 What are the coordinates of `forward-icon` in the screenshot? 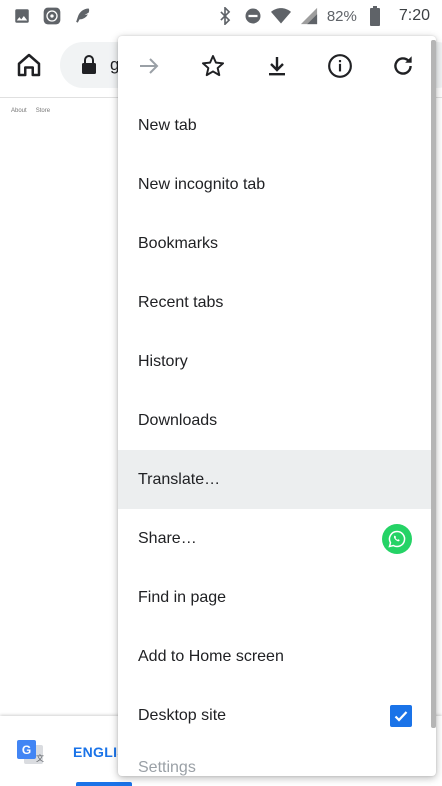 It's located at (149, 66).